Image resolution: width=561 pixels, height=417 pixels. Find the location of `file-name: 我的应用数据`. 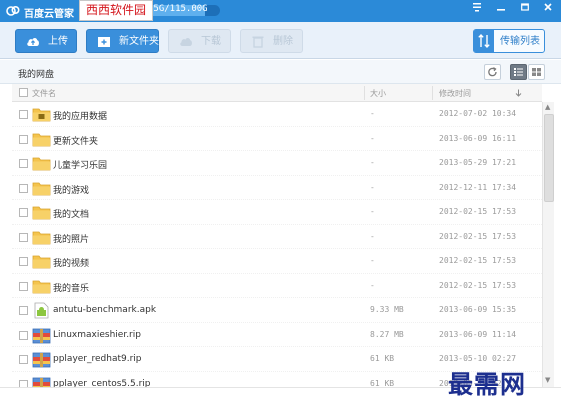

file-name: 我的应用数据 is located at coordinates (80, 115).